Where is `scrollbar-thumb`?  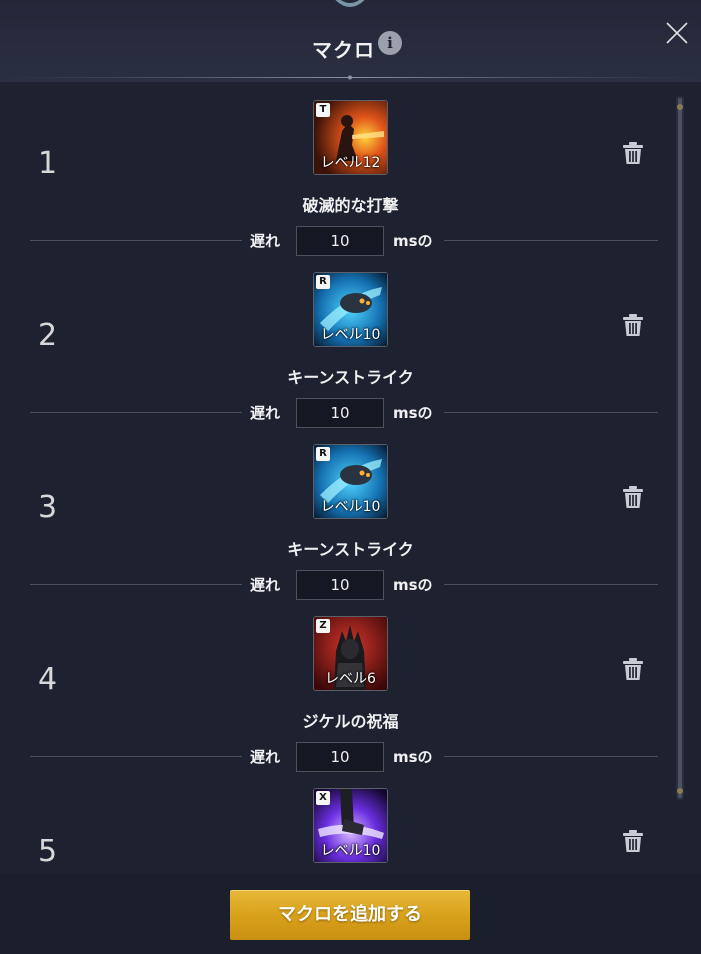
scrollbar-thumb is located at coordinates (680, 448).